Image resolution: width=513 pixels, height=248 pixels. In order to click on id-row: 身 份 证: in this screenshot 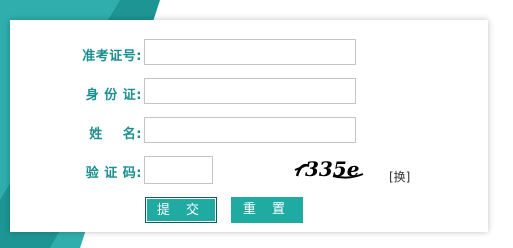, I will do `click(249, 93)`.